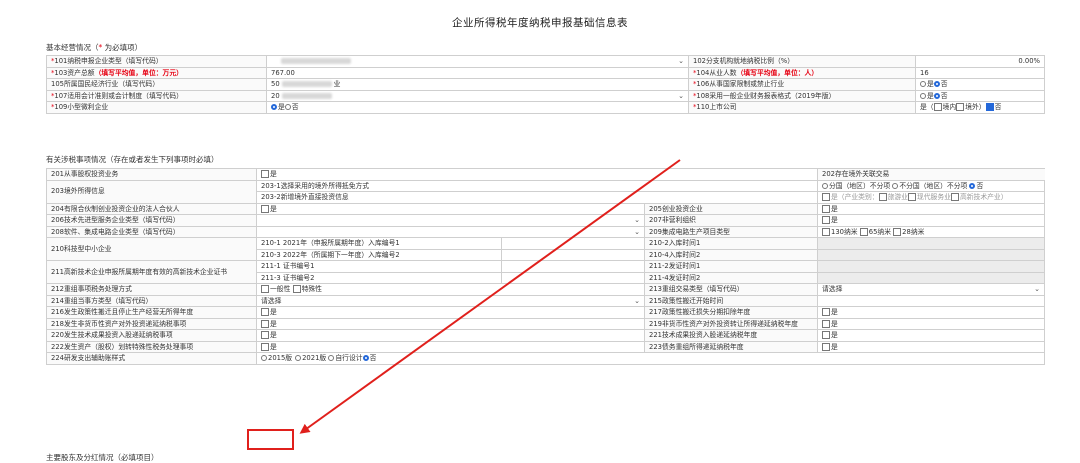 The width and height of the screenshot is (1080, 463). I want to click on rd-ledger-radio: 2015版 2021版 自行设计否, so click(650, 358).